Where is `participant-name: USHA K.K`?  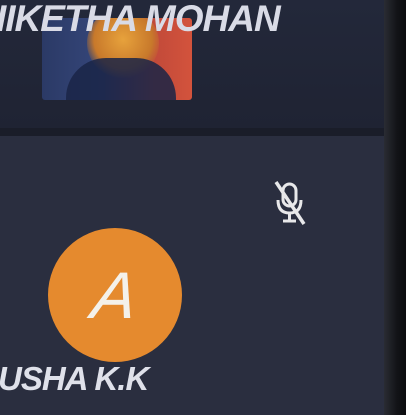
participant-name: USHA K.K is located at coordinates (74, 378).